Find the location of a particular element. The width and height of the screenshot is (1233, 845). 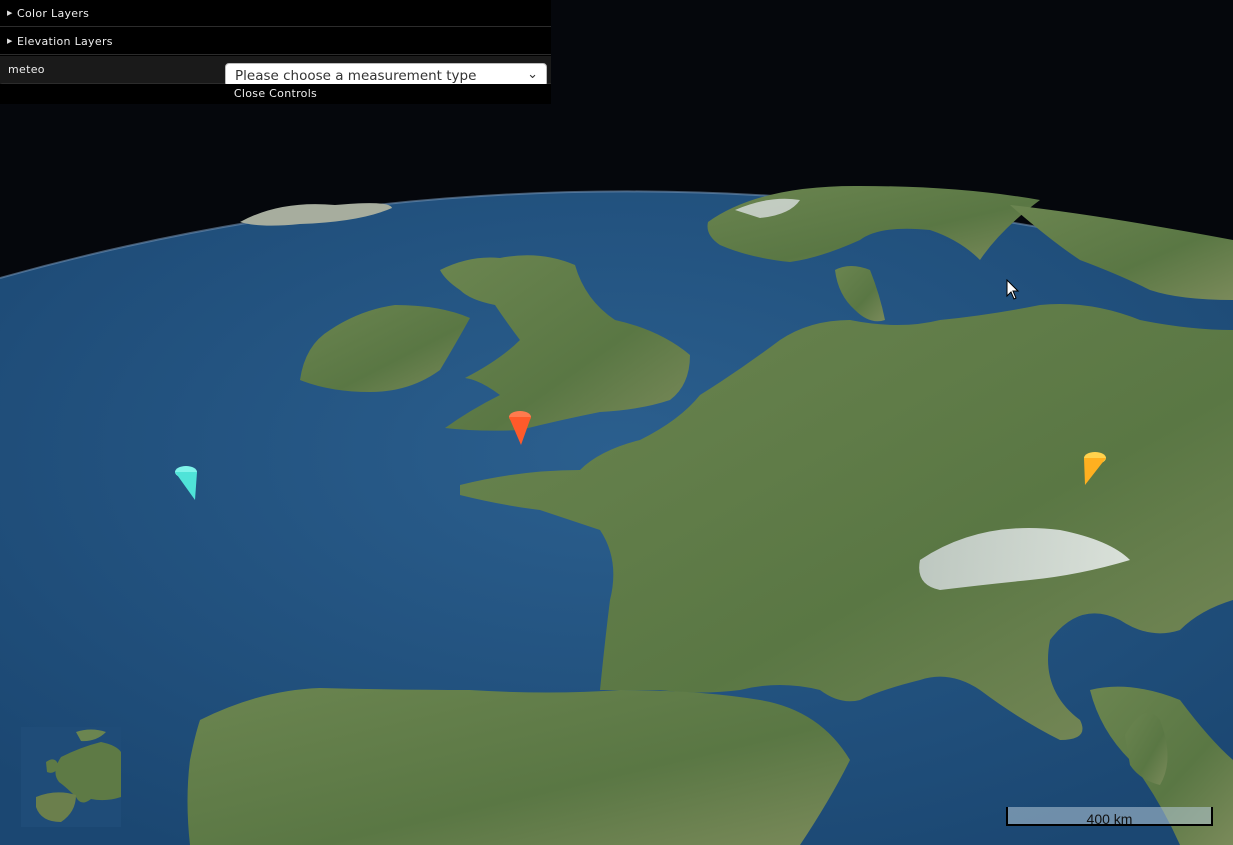

folder-elevation-layers: ▶ Elevation Layers is located at coordinates (275, 41).